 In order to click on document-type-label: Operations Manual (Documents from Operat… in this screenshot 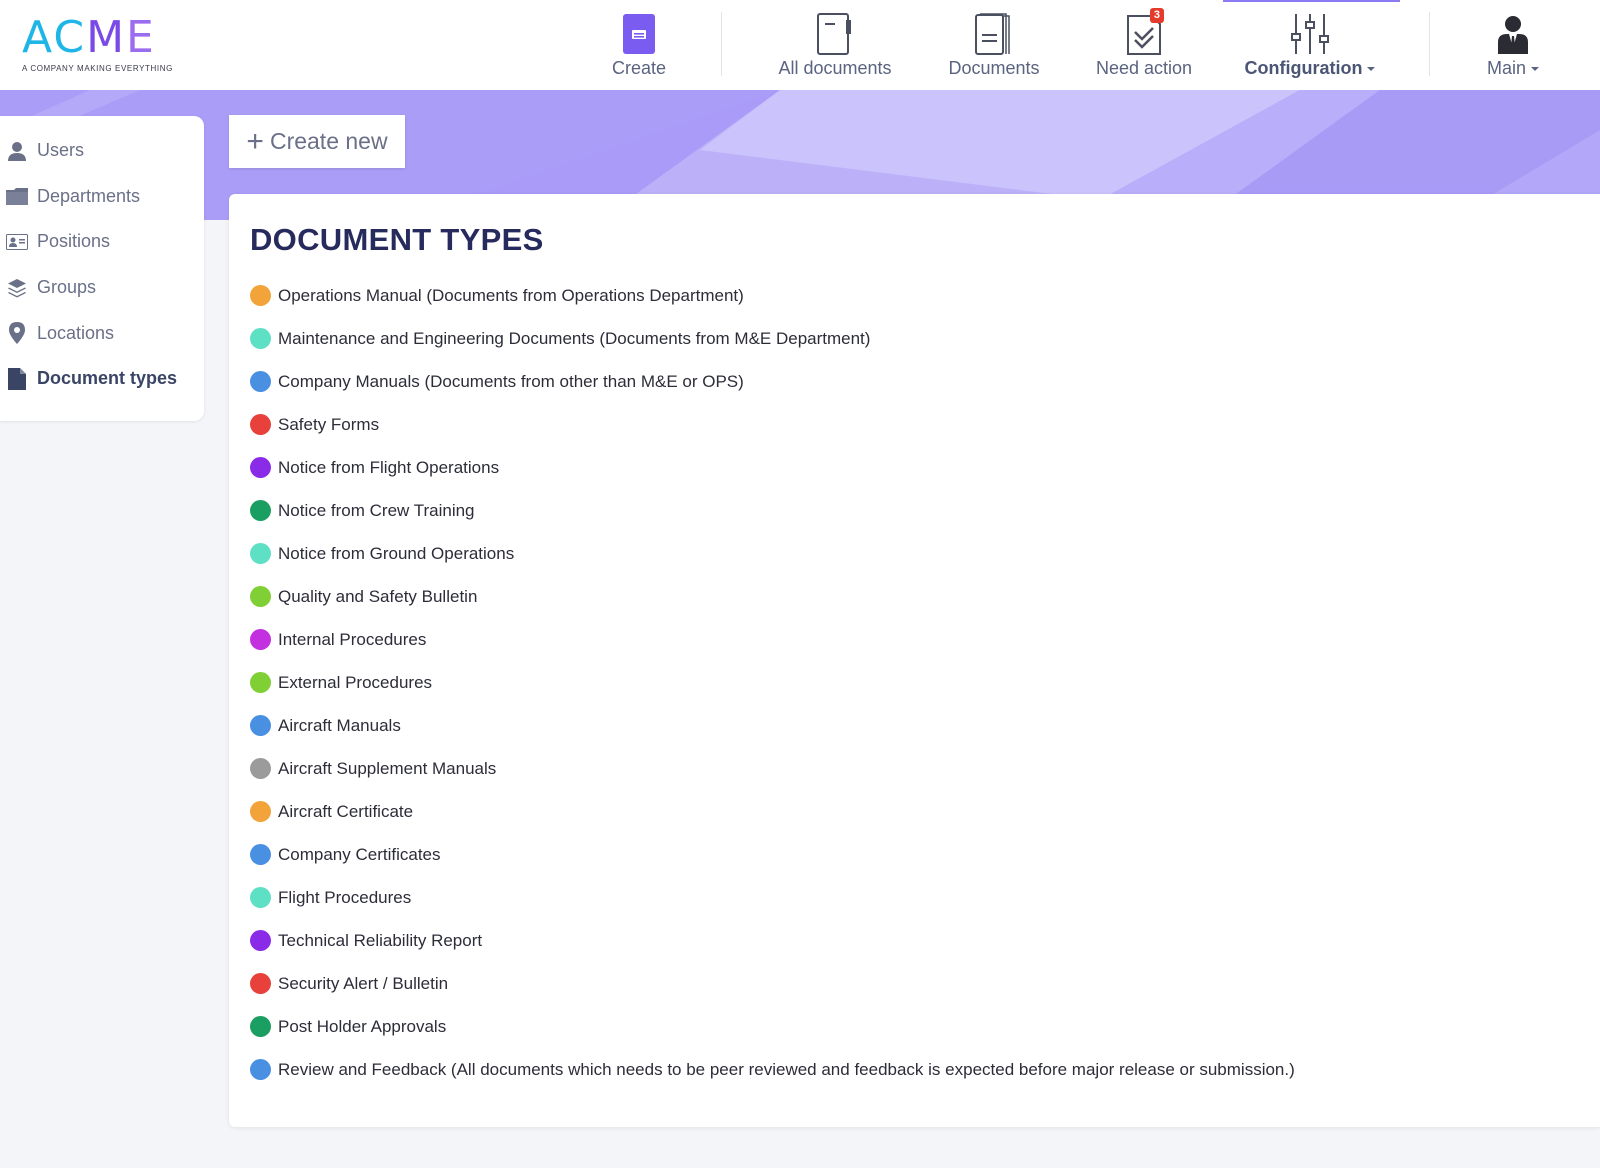, I will do `click(511, 295)`.